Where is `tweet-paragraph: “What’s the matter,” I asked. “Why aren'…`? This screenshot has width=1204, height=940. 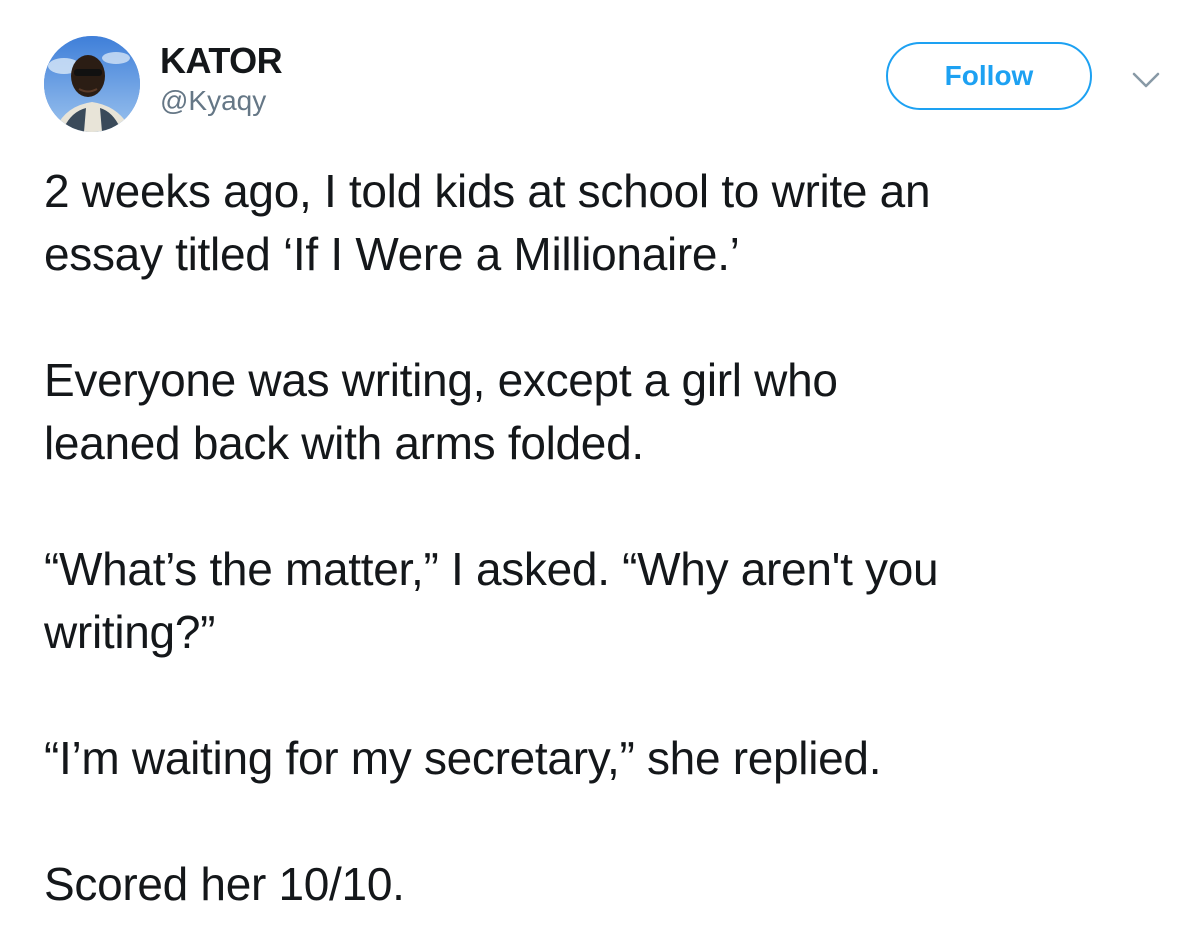 tweet-paragraph: “What’s the matter,” I asked. “Why aren'… is located at coordinates (491, 600).